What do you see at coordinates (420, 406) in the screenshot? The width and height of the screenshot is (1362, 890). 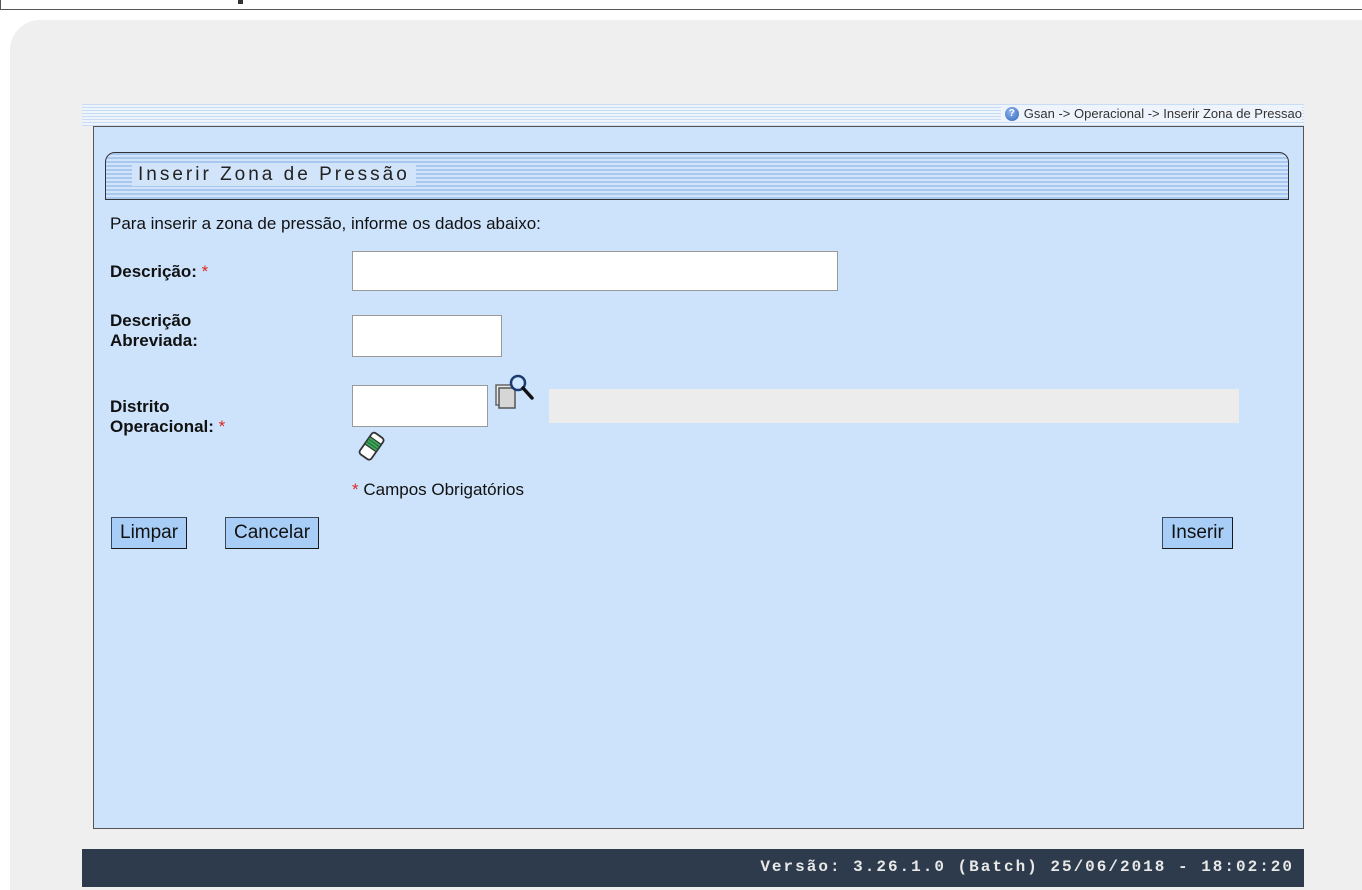 I see `distrito-operacional-input` at bounding box center [420, 406].